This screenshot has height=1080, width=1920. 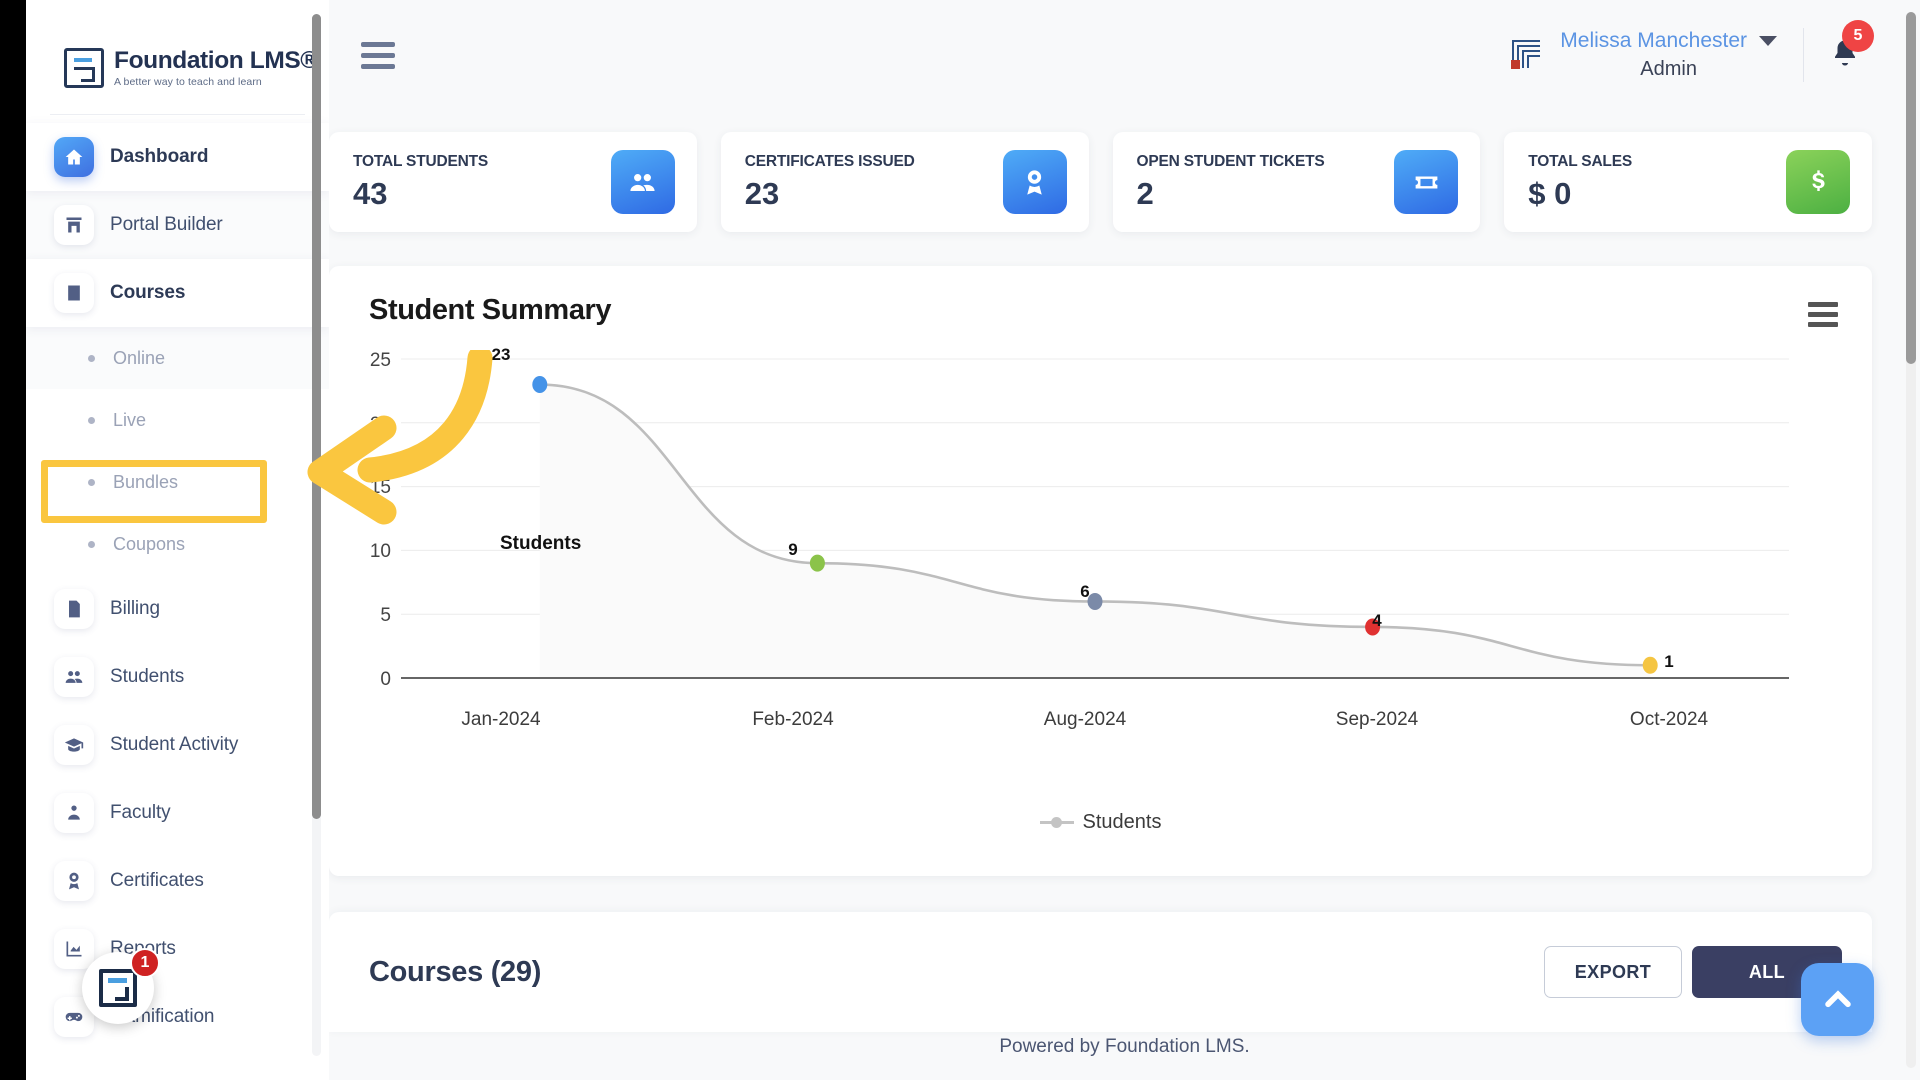 What do you see at coordinates (177, 420) in the screenshot?
I see `sidebar-subitem-live: Live` at bounding box center [177, 420].